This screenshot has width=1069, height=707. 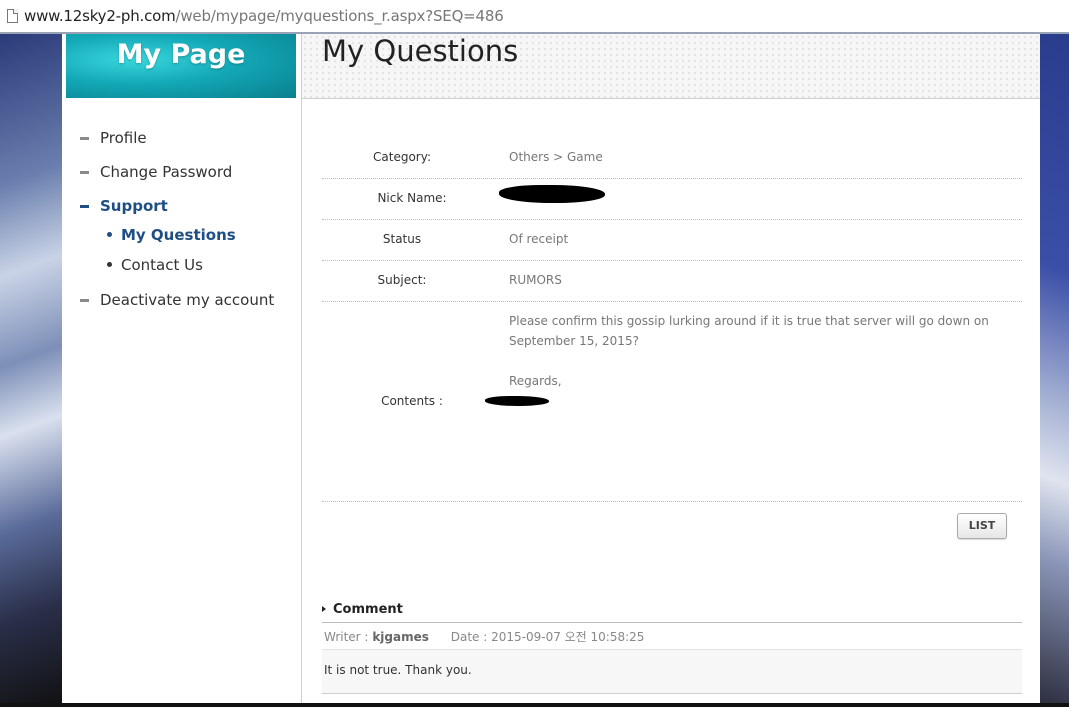 I want to click on detail-row-nickname: Nick Name:, so click(x=672, y=199).